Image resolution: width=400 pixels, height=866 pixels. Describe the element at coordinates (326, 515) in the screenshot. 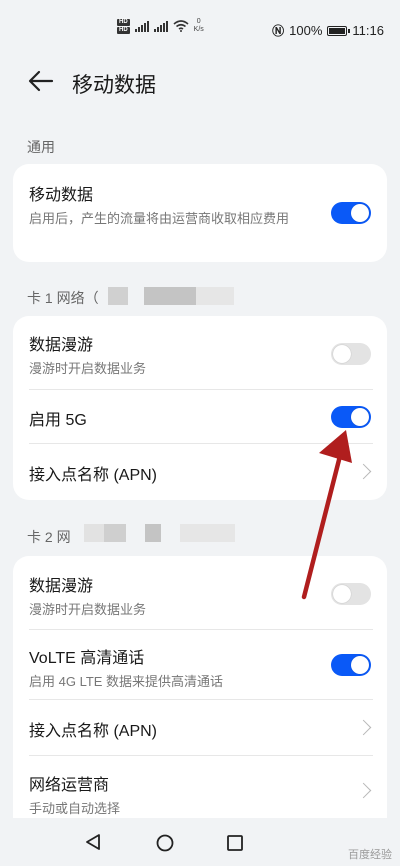

I see `annotation-arrow-icon` at that location.